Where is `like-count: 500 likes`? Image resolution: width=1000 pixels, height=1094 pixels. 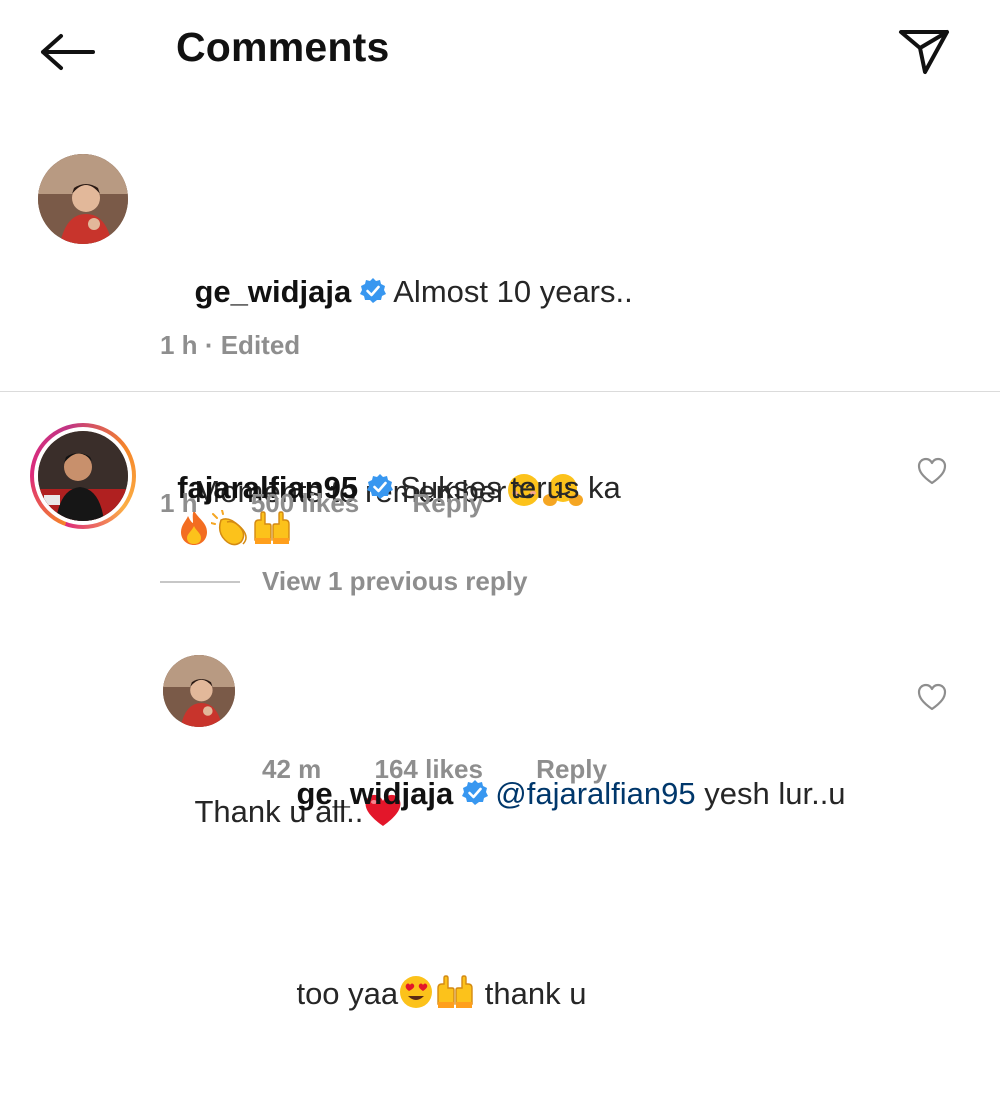
like-count: 500 likes is located at coordinates (305, 503).